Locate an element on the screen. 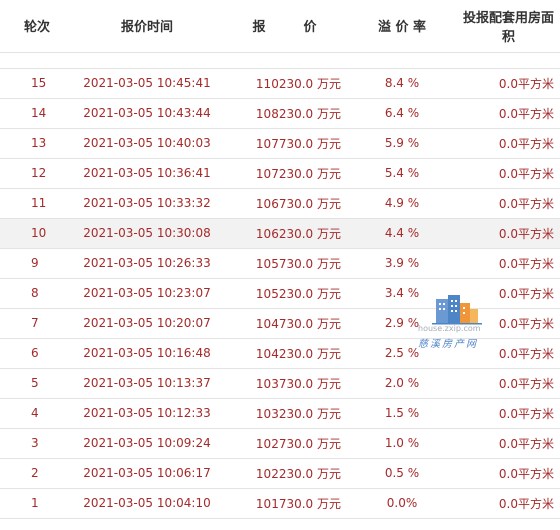 This screenshot has width=560, height=530. cell-round: 11 is located at coordinates (36, 203).